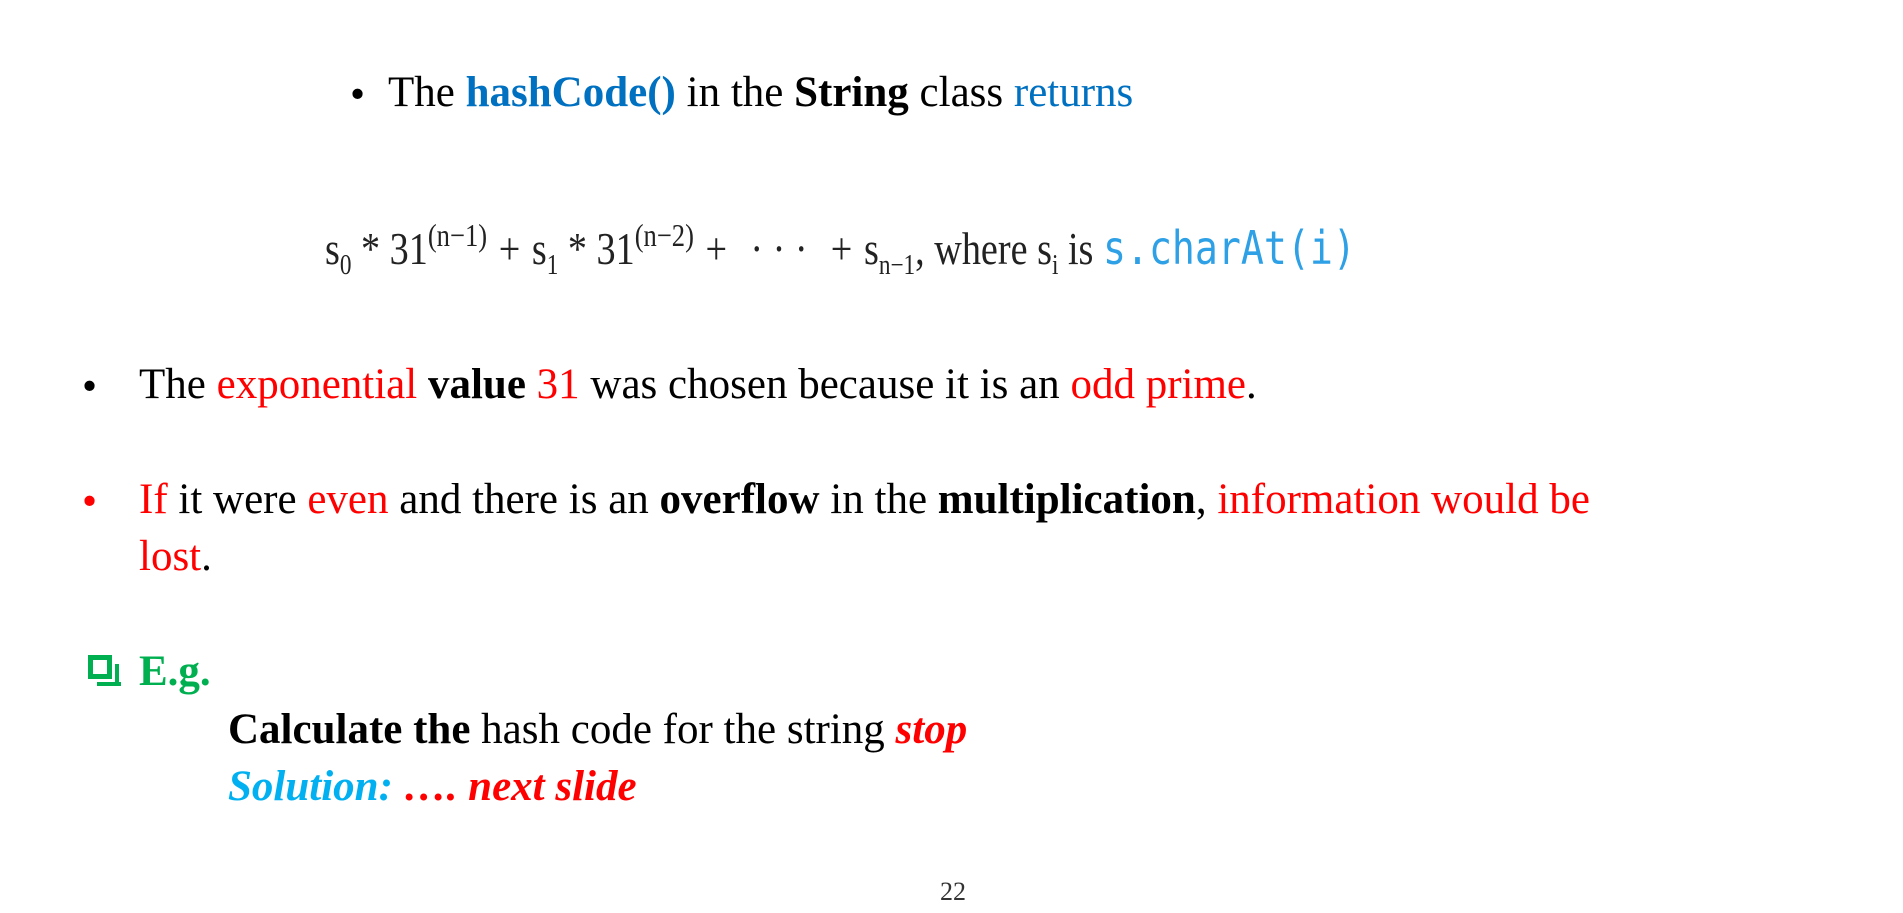 The image size is (1903, 913). I want to click on odd-prime: odd prime, so click(1158, 384).